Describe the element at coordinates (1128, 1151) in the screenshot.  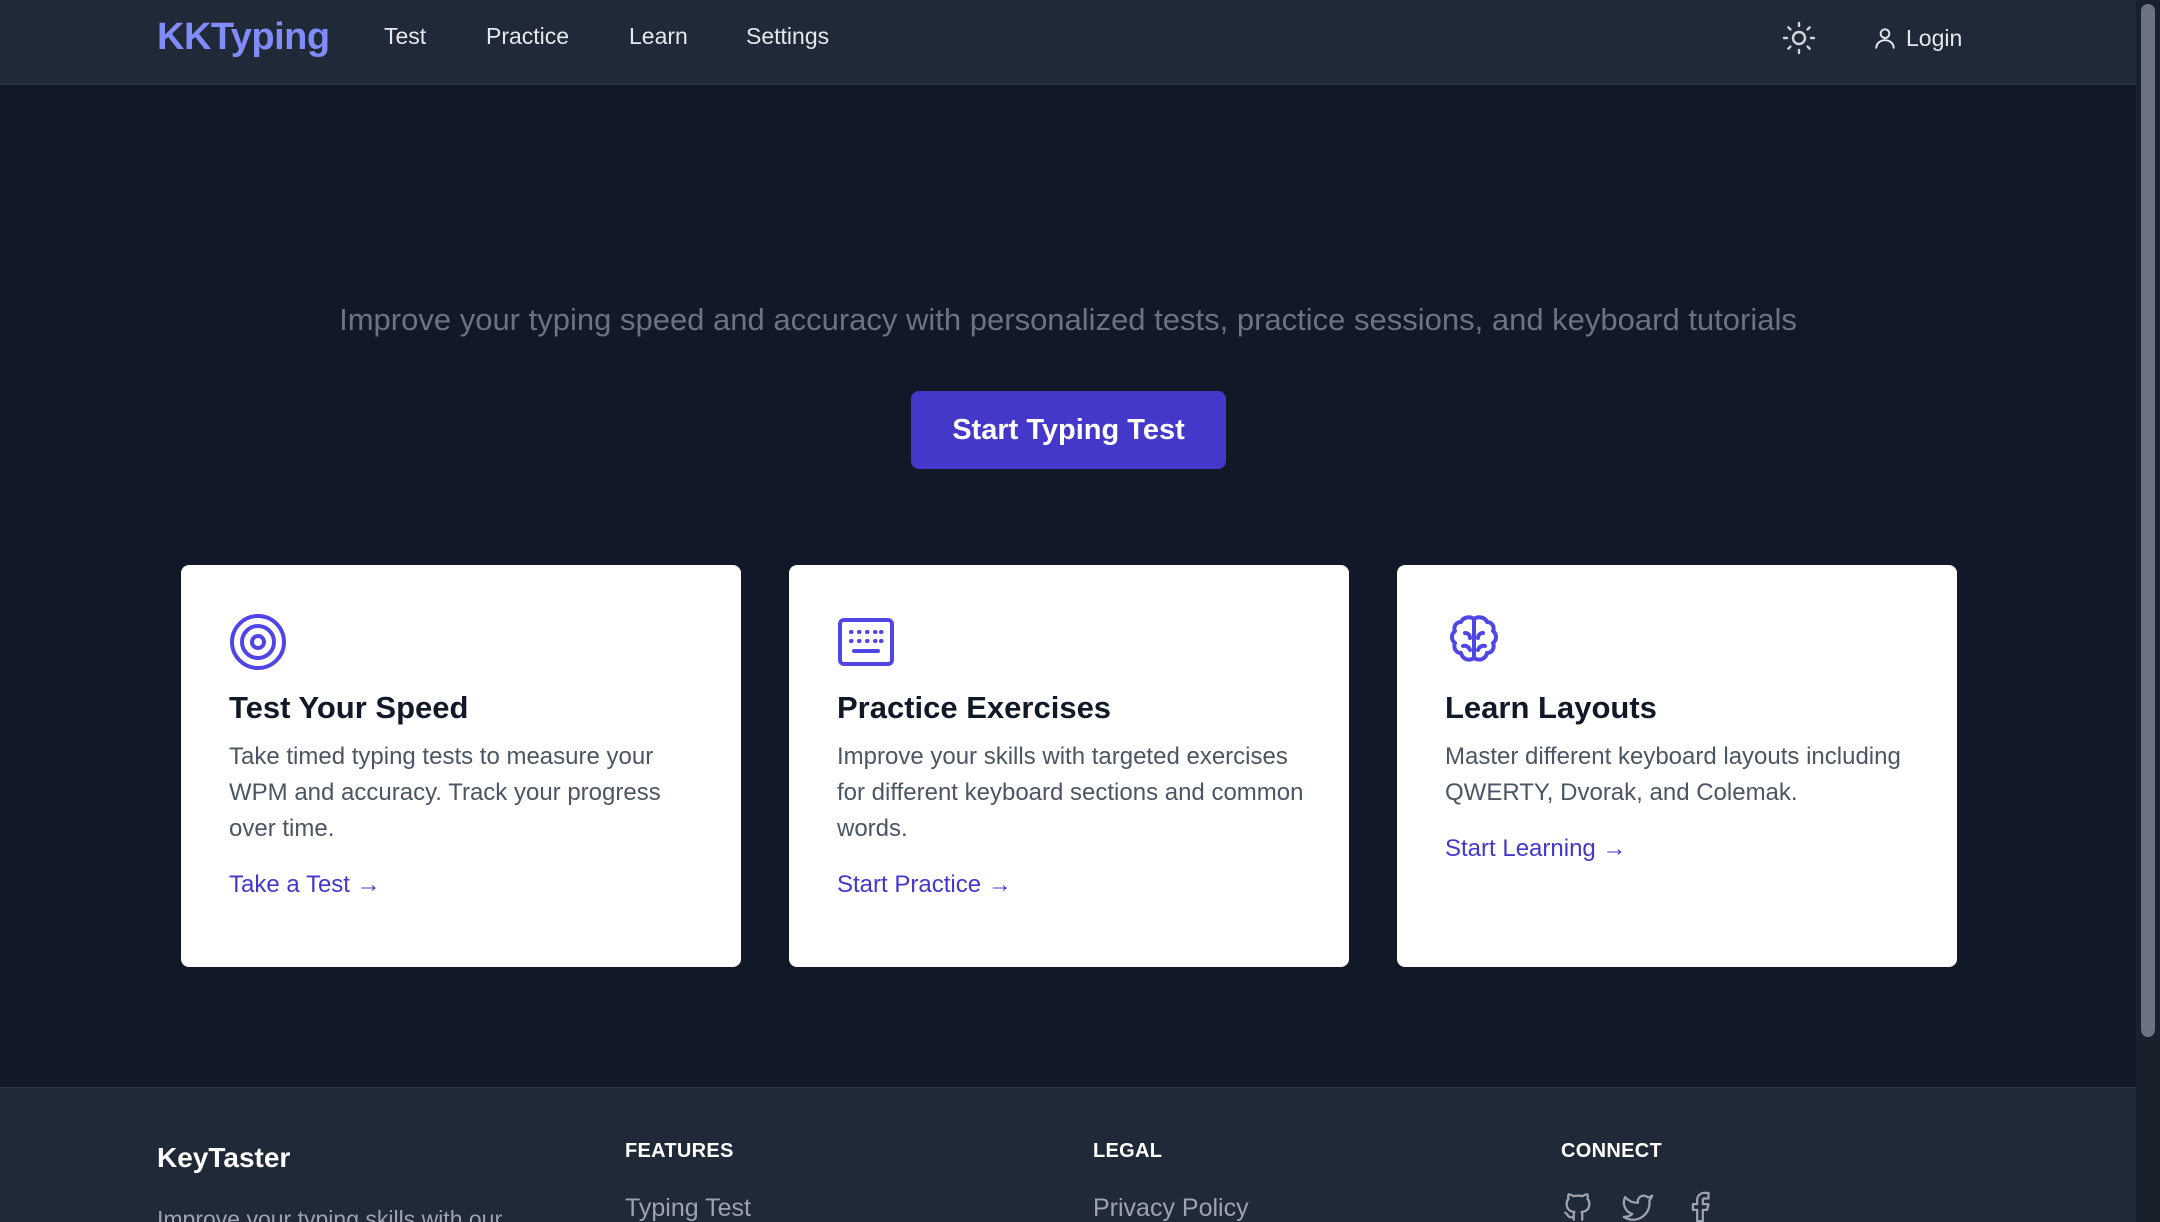
I see `footer-heading-legal: LEGAL` at that location.